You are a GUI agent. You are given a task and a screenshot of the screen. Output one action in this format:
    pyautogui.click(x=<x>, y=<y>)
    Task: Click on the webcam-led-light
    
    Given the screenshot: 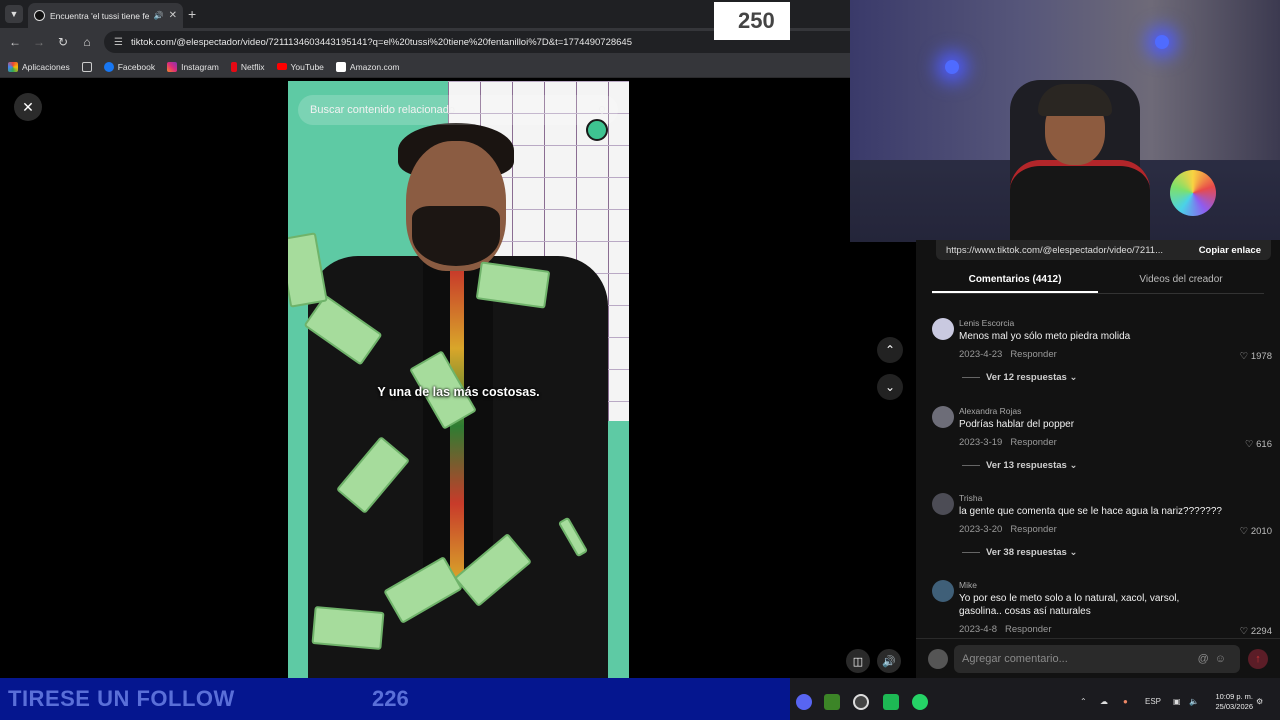 What is the action you would take?
    pyautogui.click(x=1162, y=42)
    